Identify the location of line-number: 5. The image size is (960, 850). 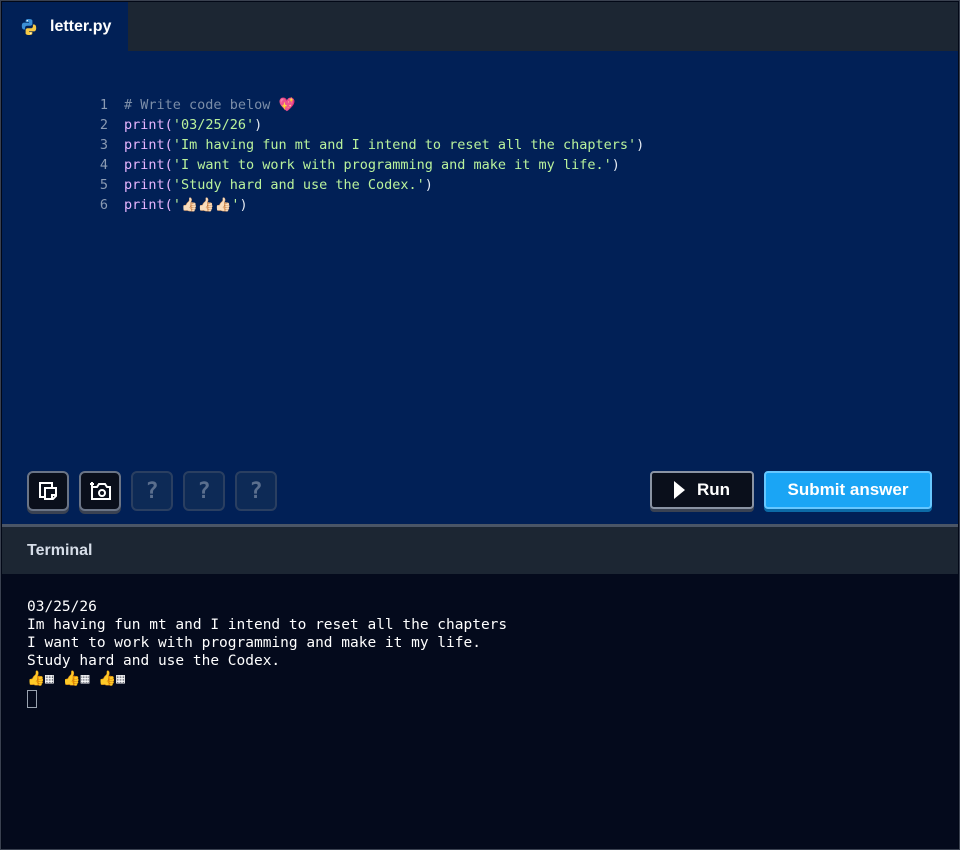
(104, 185).